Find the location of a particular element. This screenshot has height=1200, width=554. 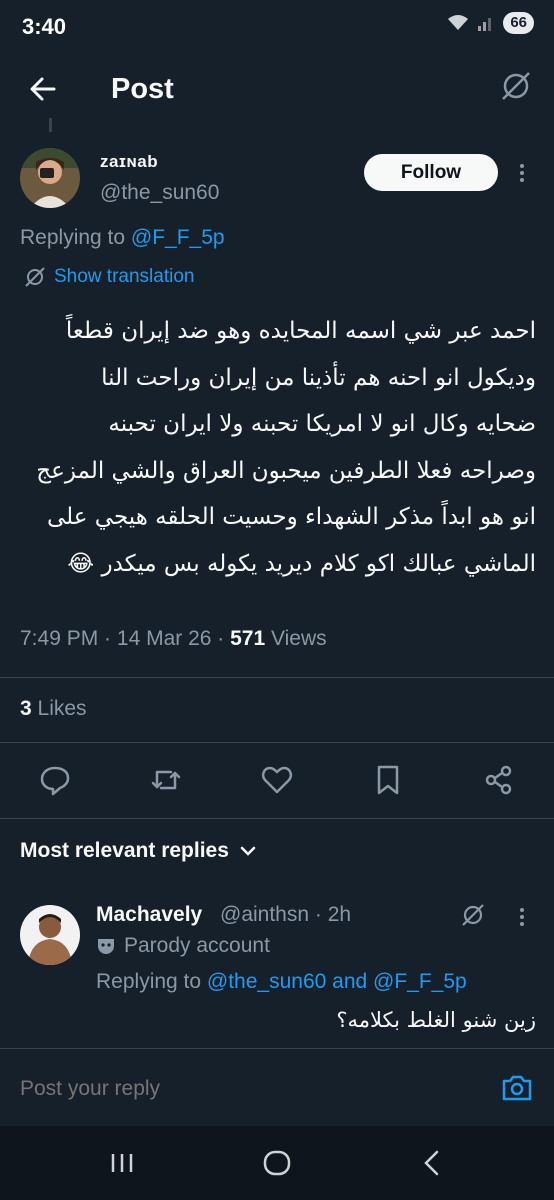

top-app-bar: Post is located at coordinates (277, 89).